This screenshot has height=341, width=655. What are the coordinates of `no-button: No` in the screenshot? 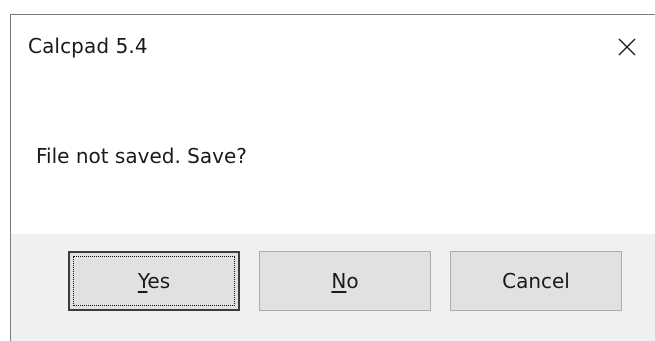 It's located at (345, 281).